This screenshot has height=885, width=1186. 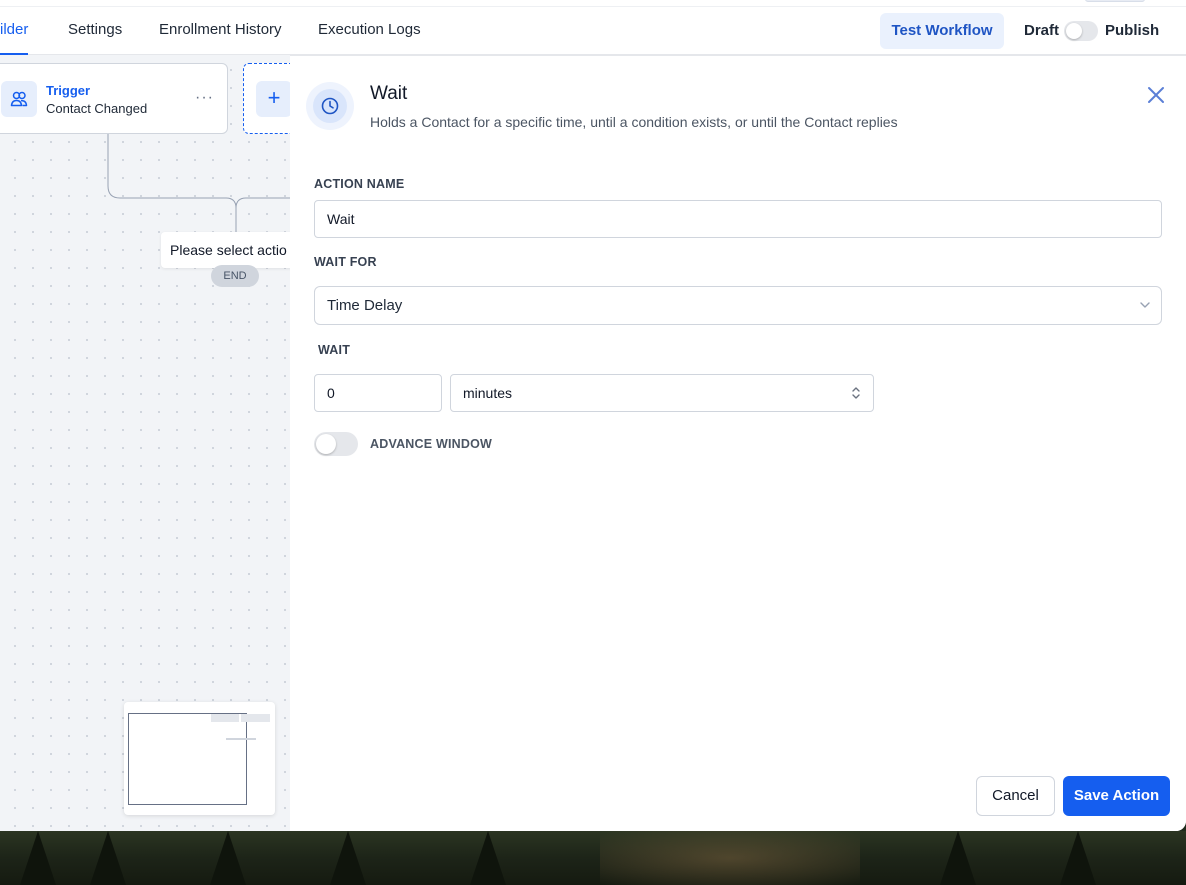 I want to click on trigger-subtitle: Contact Changed, so click(x=97, y=108).